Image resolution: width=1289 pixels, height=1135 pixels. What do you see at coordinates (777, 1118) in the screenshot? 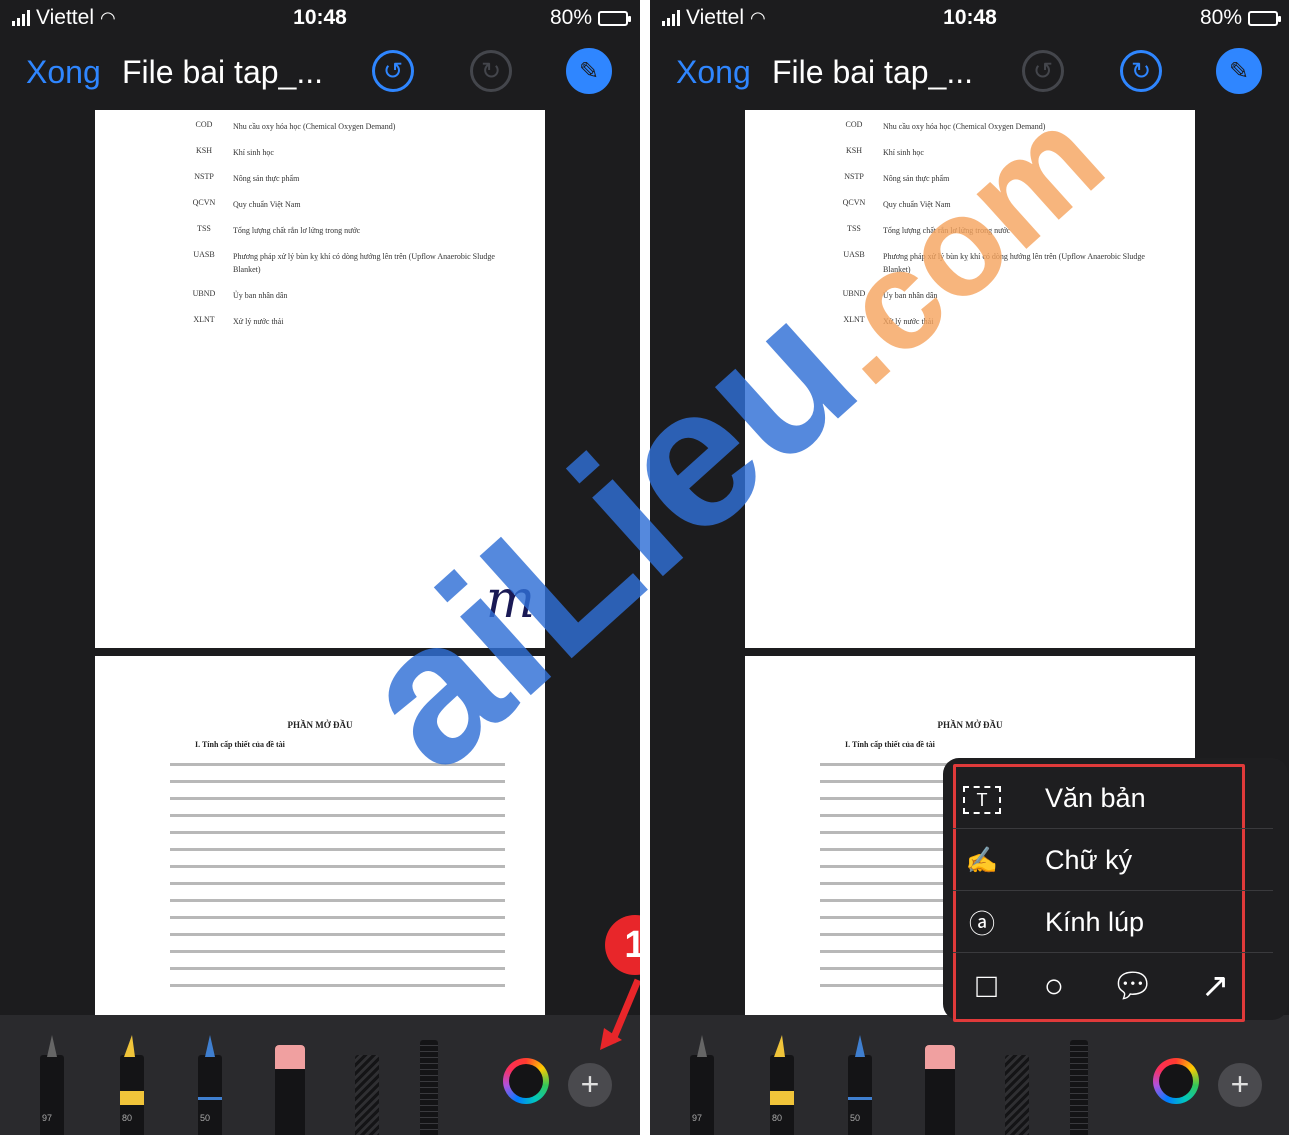
I see `marker-width-label: 80` at bounding box center [777, 1118].